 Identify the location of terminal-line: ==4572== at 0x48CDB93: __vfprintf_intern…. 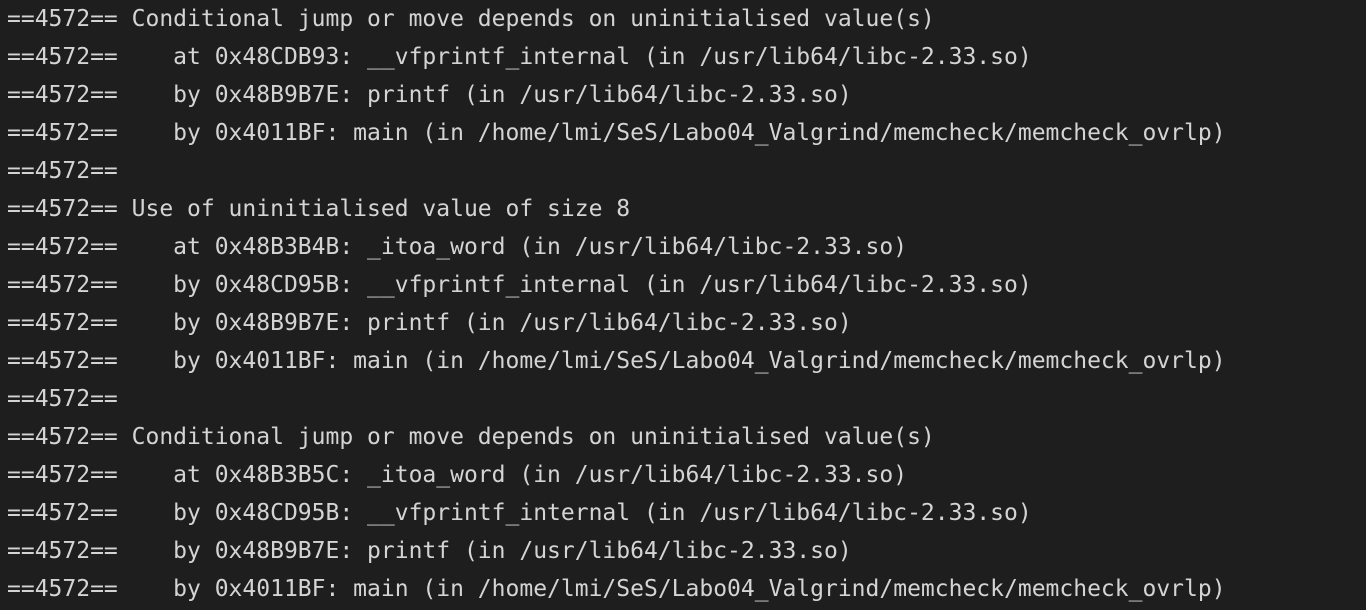
(519, 57).